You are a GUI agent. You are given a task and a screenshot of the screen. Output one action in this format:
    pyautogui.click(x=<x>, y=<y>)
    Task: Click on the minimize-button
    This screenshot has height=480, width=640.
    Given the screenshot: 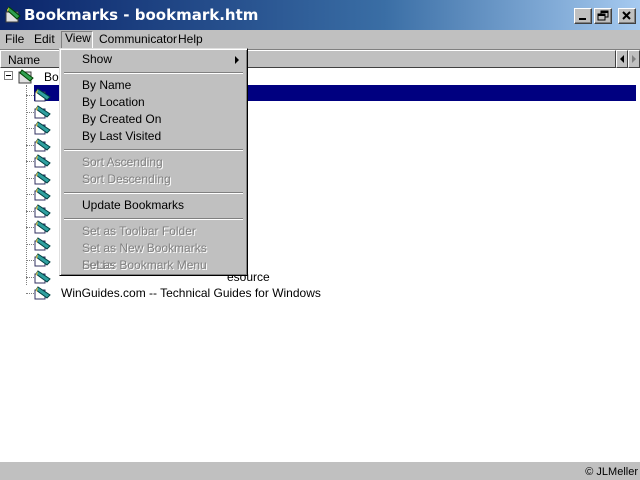 What is the action you would take?
    pyautogui.click(x=583, y=16)
    